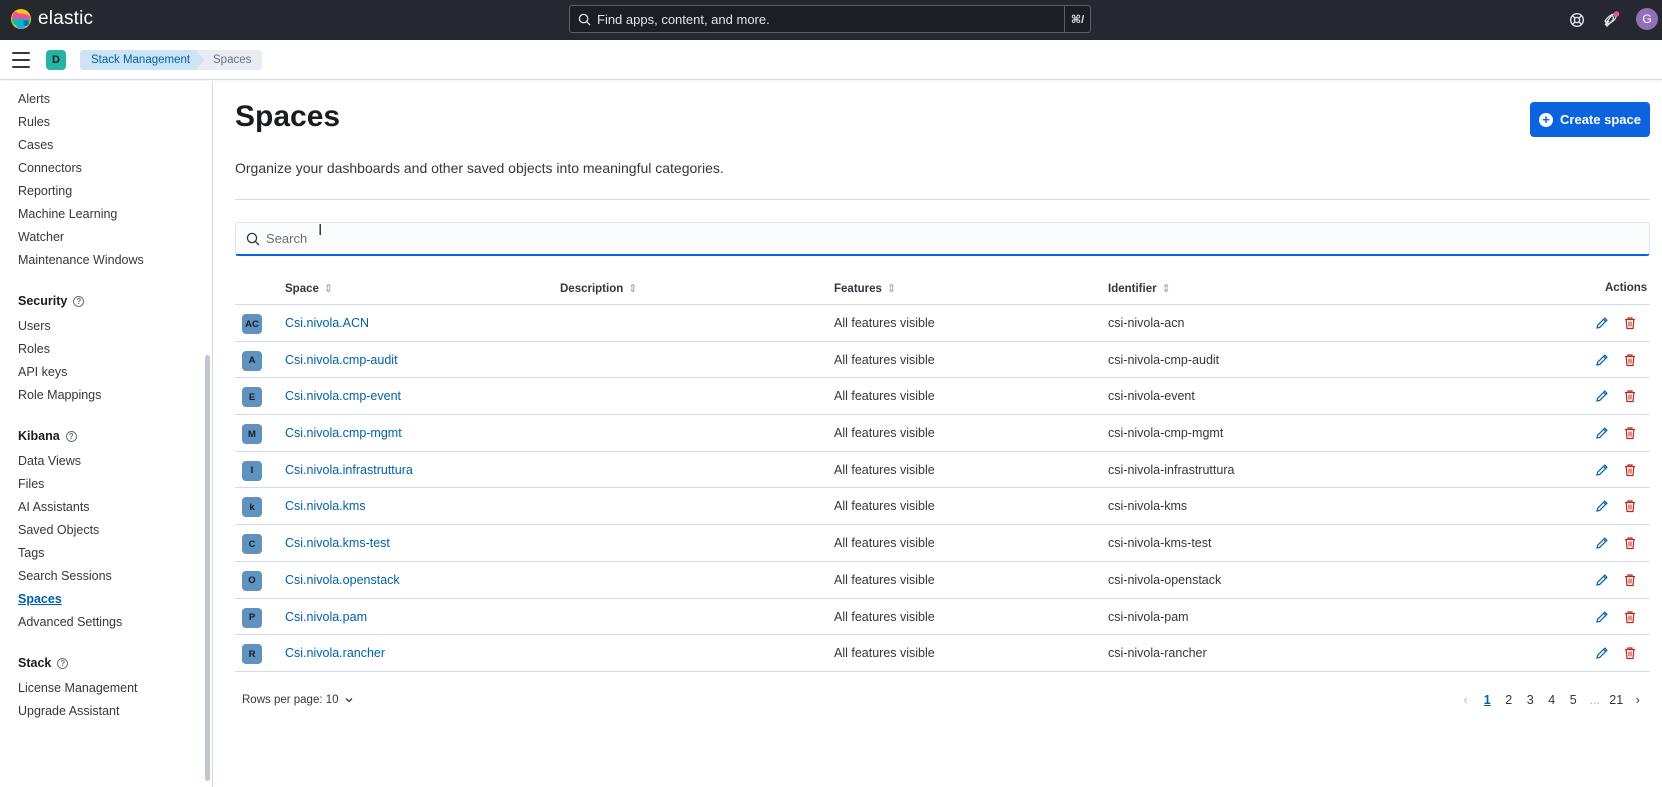  What do you see at coordinates (34, 326) in the screenshot?
I see `sidebar-item-users: Users` at bounding box center [34, 326].